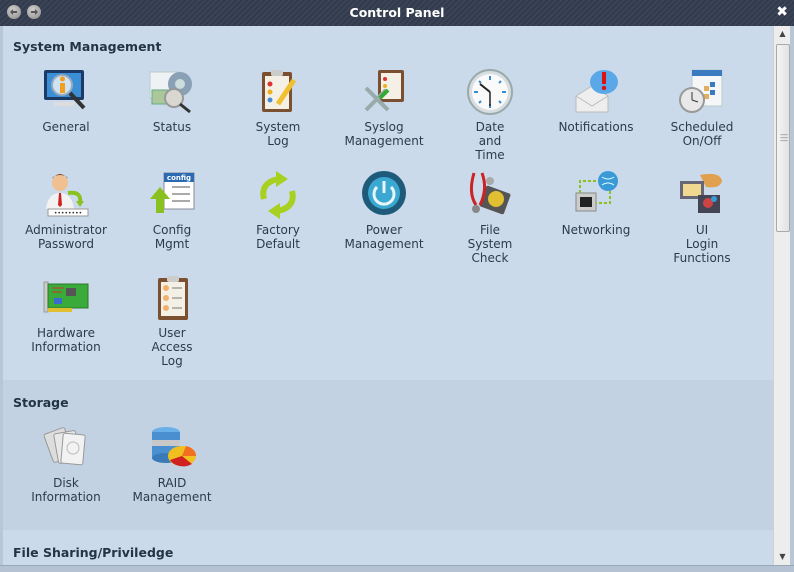 The image size is (794, 572). I want to click on item-label: General, so click(66, 127).